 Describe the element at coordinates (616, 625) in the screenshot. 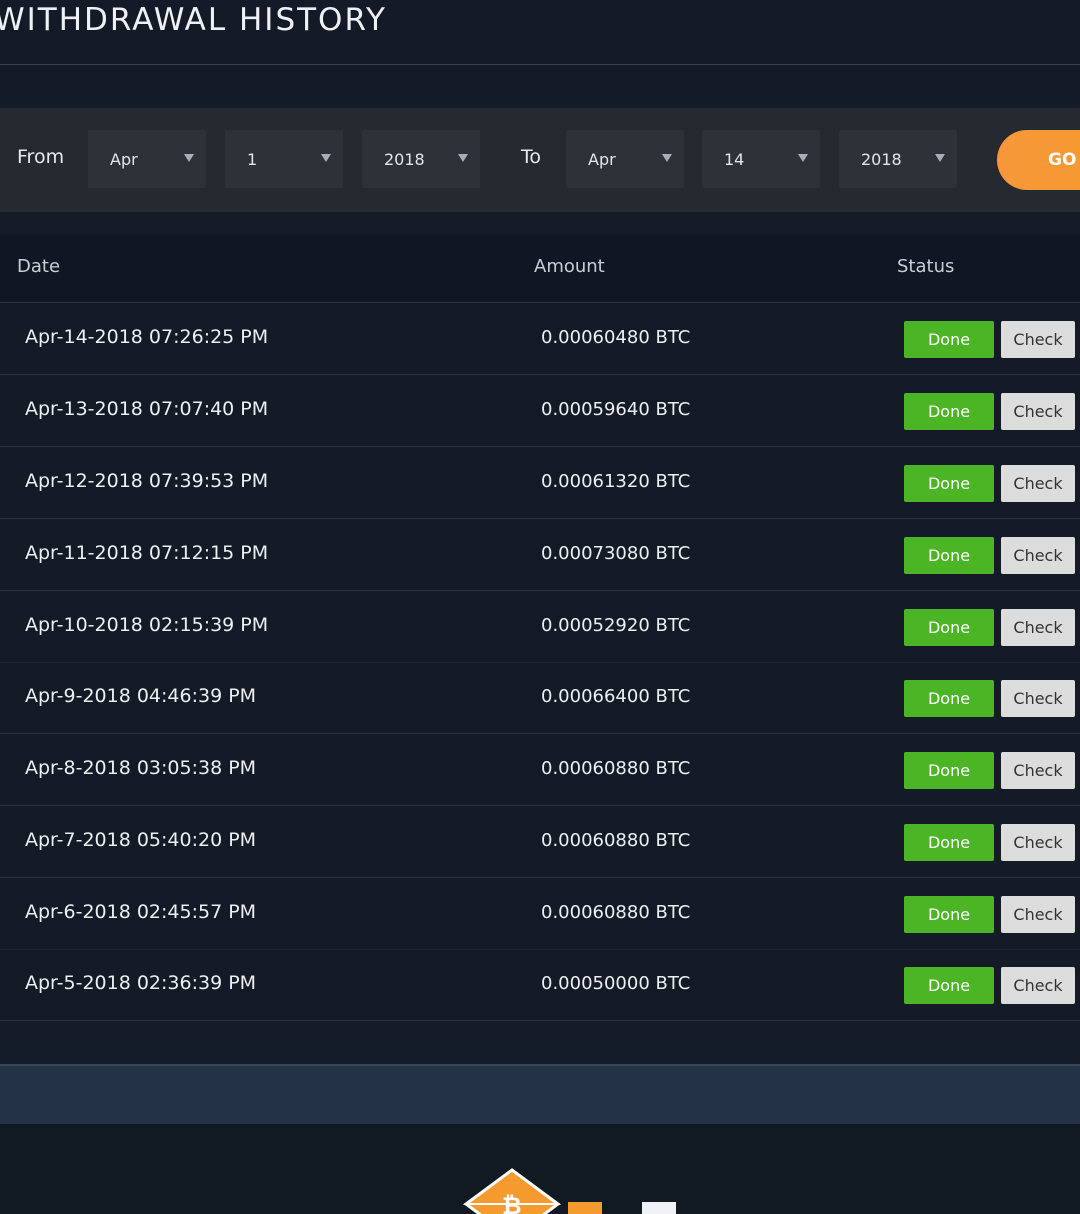

I see `row-amount: 0.00052920 BTC` at that location.